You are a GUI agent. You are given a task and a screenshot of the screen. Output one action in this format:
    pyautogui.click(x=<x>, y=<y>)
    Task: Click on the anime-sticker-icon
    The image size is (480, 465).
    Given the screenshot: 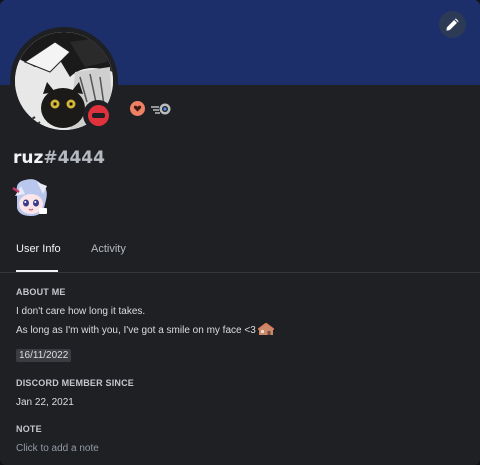 What is the action you would take?
    pyautogui.click(x=29, y=197)
    